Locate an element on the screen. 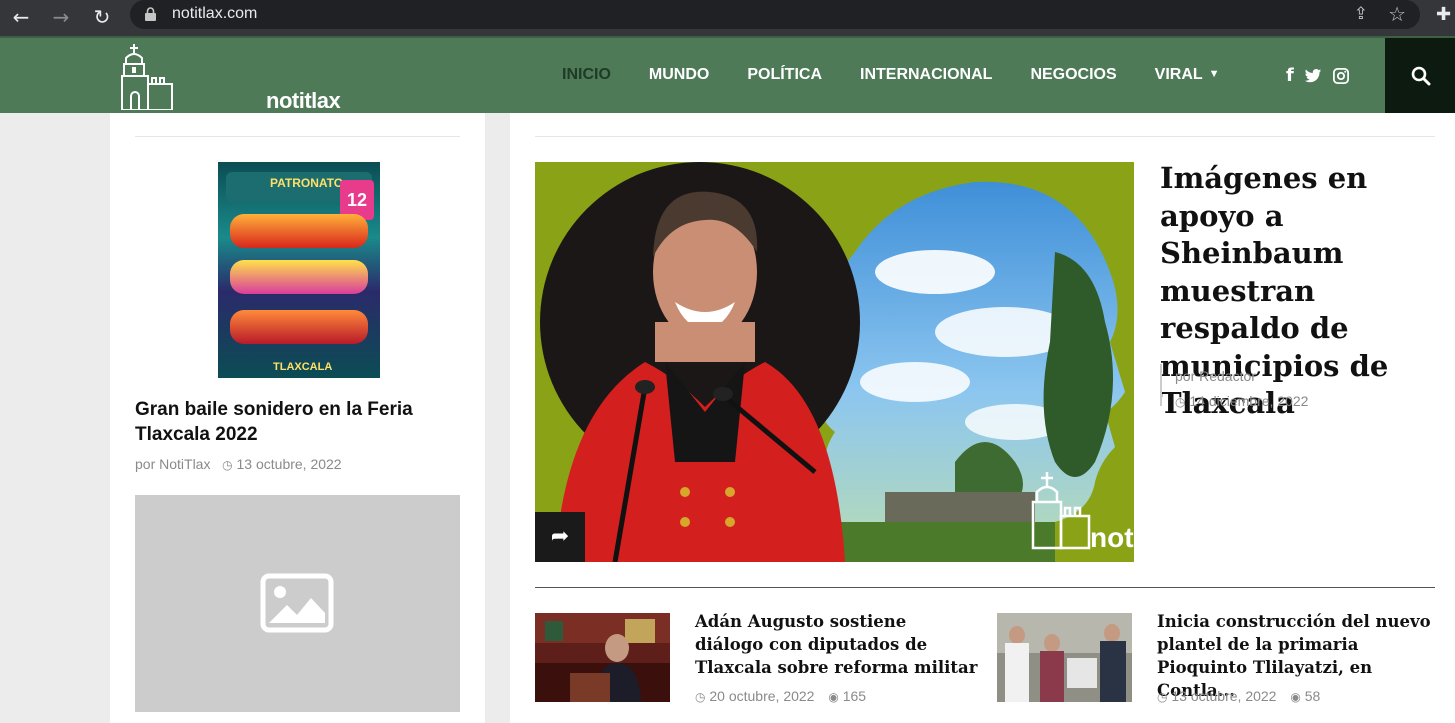 The image size is (1455, 723). image-placeholder is located at coordinates (297, 603).